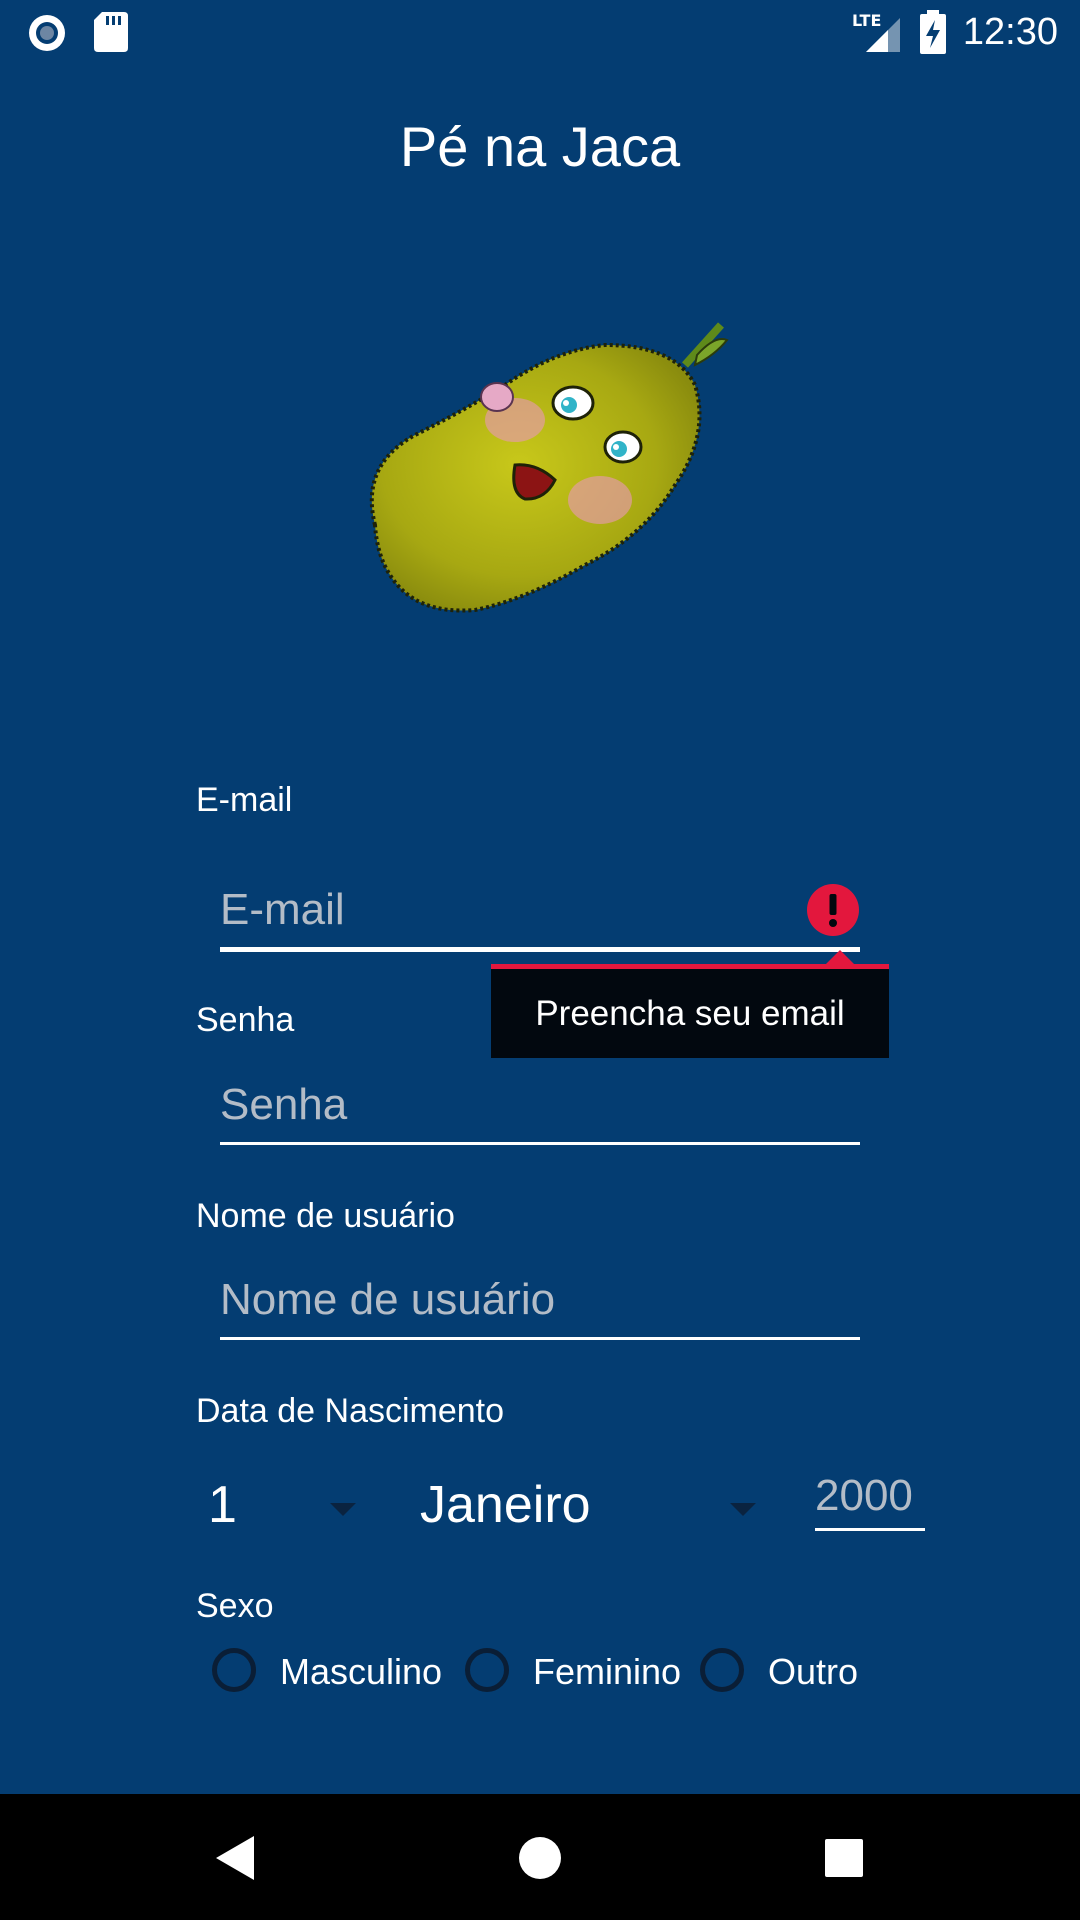  I want to click on radio-masculino: Masculino, so click(332, 1673).